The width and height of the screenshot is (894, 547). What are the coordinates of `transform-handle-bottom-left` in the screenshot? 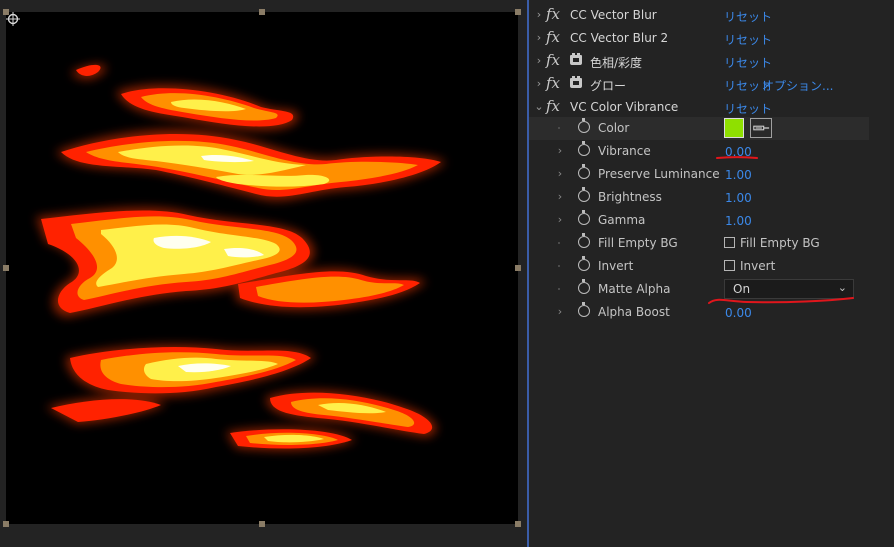 It's located at (6, 524).